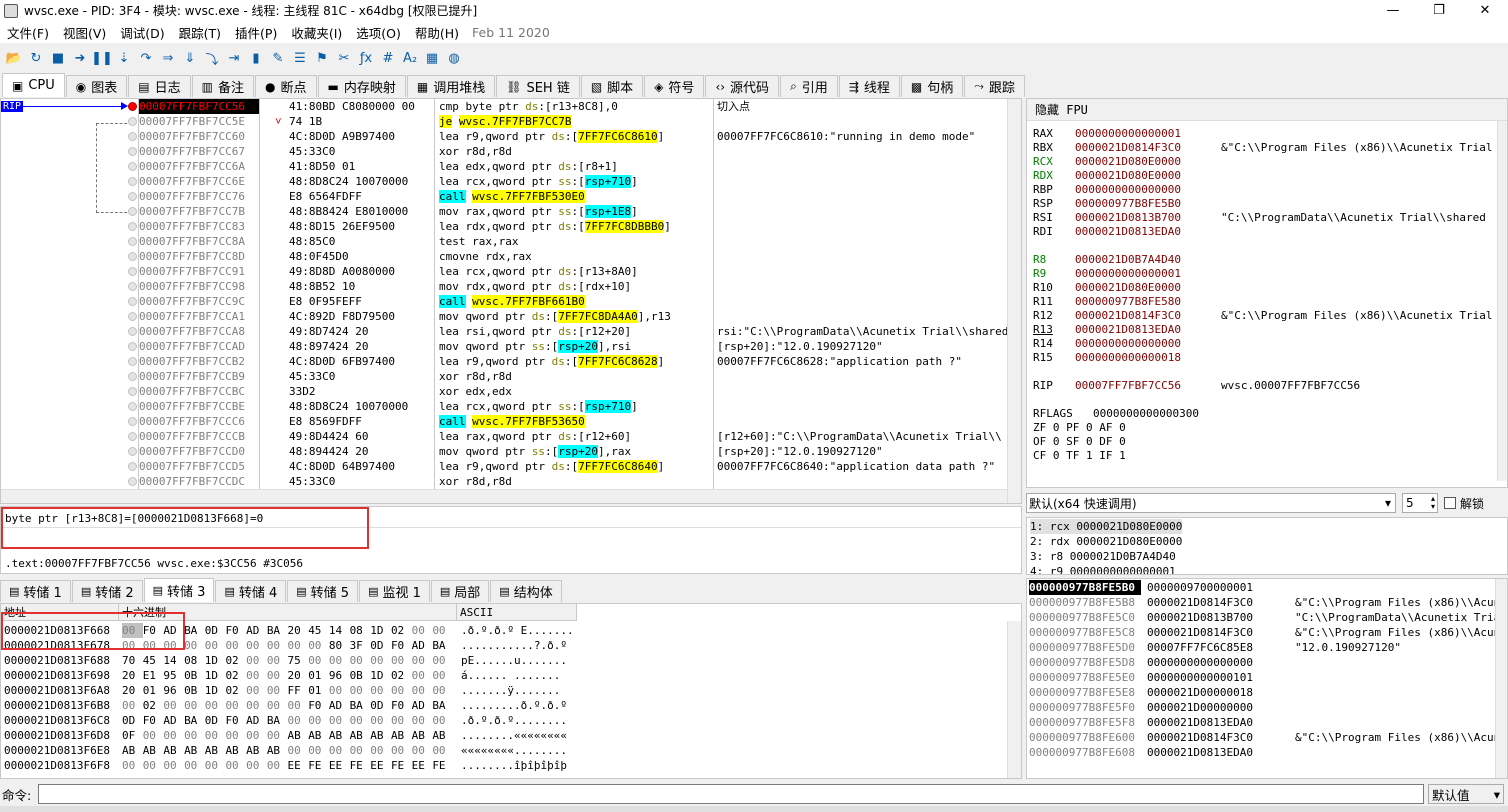  I want to click on stack-row: 000000977B8FE5E8 0000021D00000018, so click(1262, 692).